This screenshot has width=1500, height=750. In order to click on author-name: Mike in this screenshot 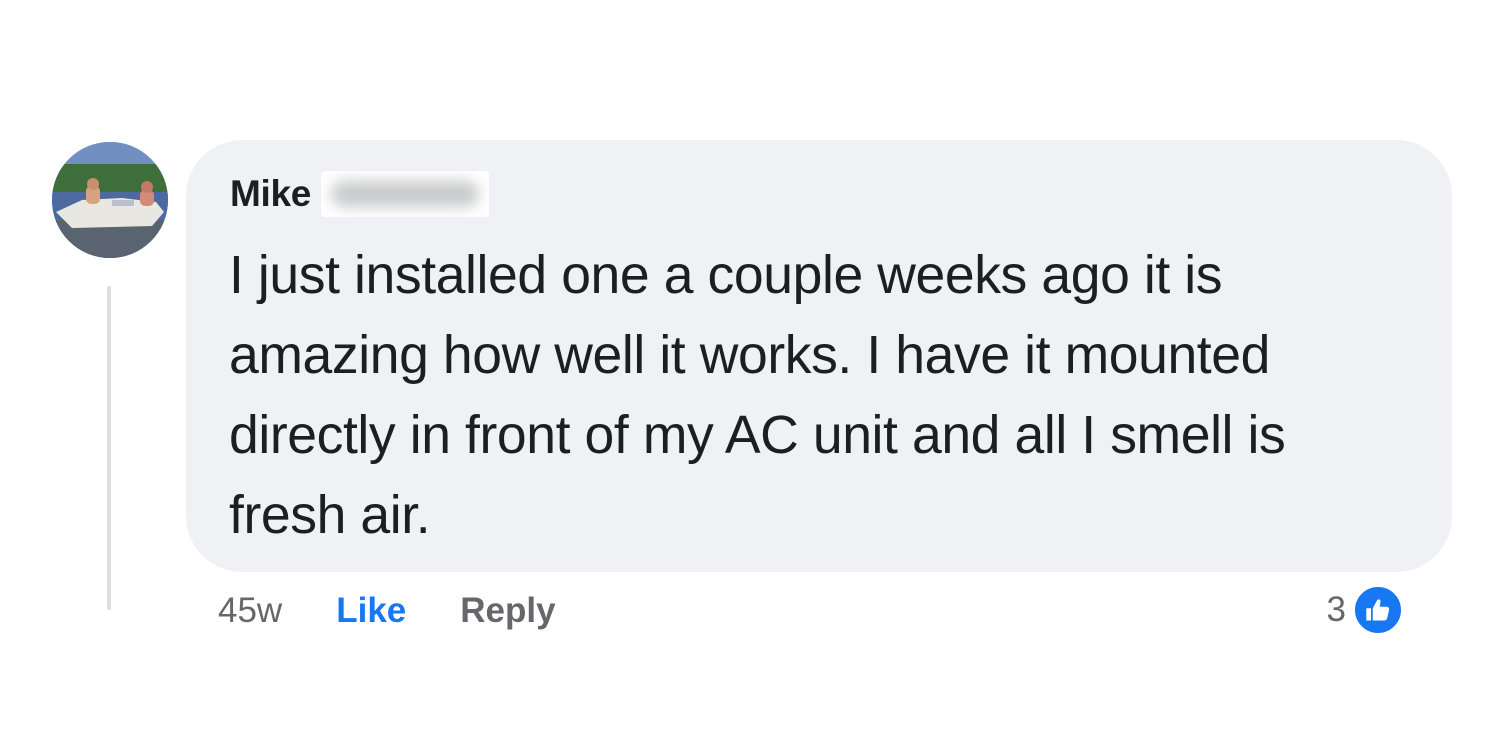, I will do `click(270, 194)`.